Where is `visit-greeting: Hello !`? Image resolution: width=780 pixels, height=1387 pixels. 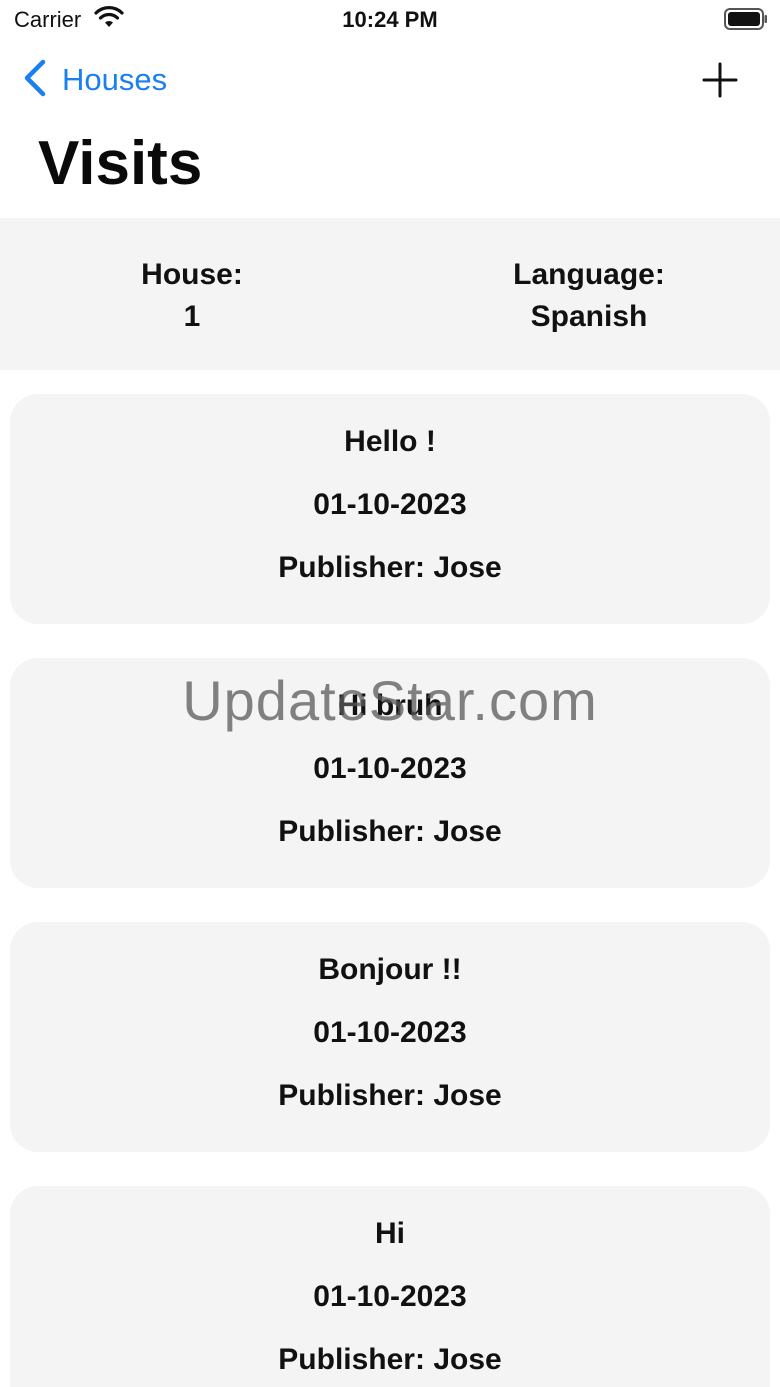 visit-greeting: Hello ! is located at coordinates (390, 441).